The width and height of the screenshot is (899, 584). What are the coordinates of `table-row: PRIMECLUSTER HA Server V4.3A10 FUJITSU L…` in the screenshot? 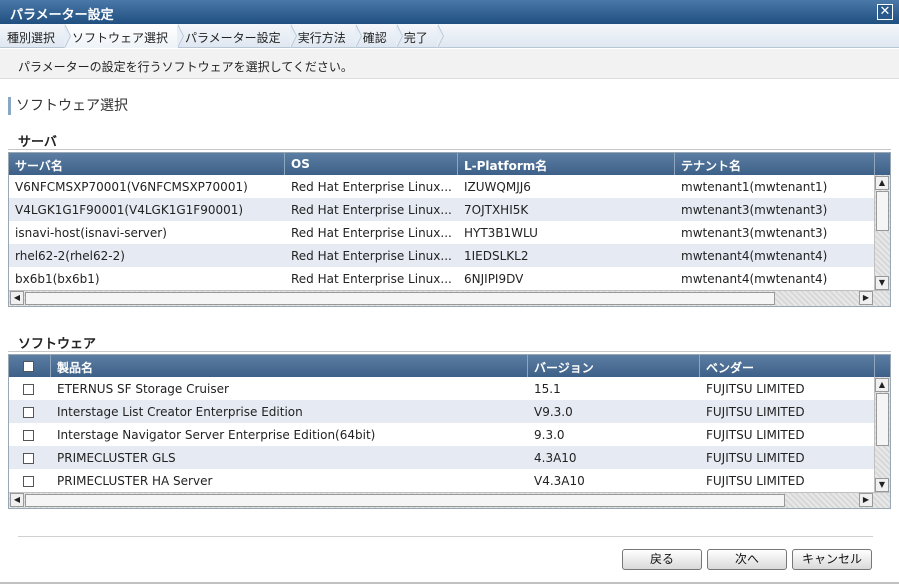 It's located at (449, 480).